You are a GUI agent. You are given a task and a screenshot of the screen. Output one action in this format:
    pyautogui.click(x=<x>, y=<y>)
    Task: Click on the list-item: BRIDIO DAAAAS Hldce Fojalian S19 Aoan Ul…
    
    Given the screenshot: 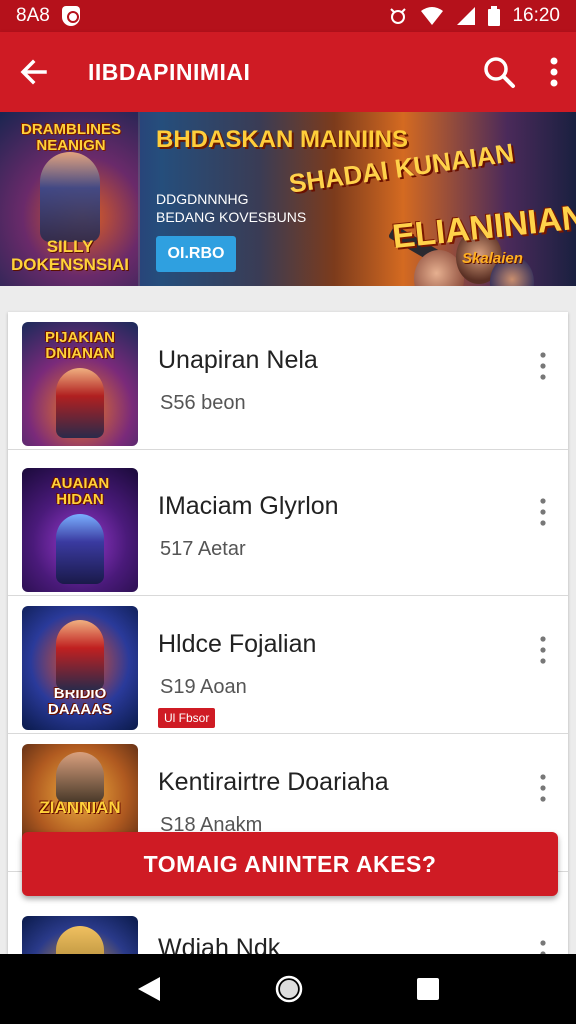 What is the action you would take?
    pyautogui.click(x=288, y=665)
    